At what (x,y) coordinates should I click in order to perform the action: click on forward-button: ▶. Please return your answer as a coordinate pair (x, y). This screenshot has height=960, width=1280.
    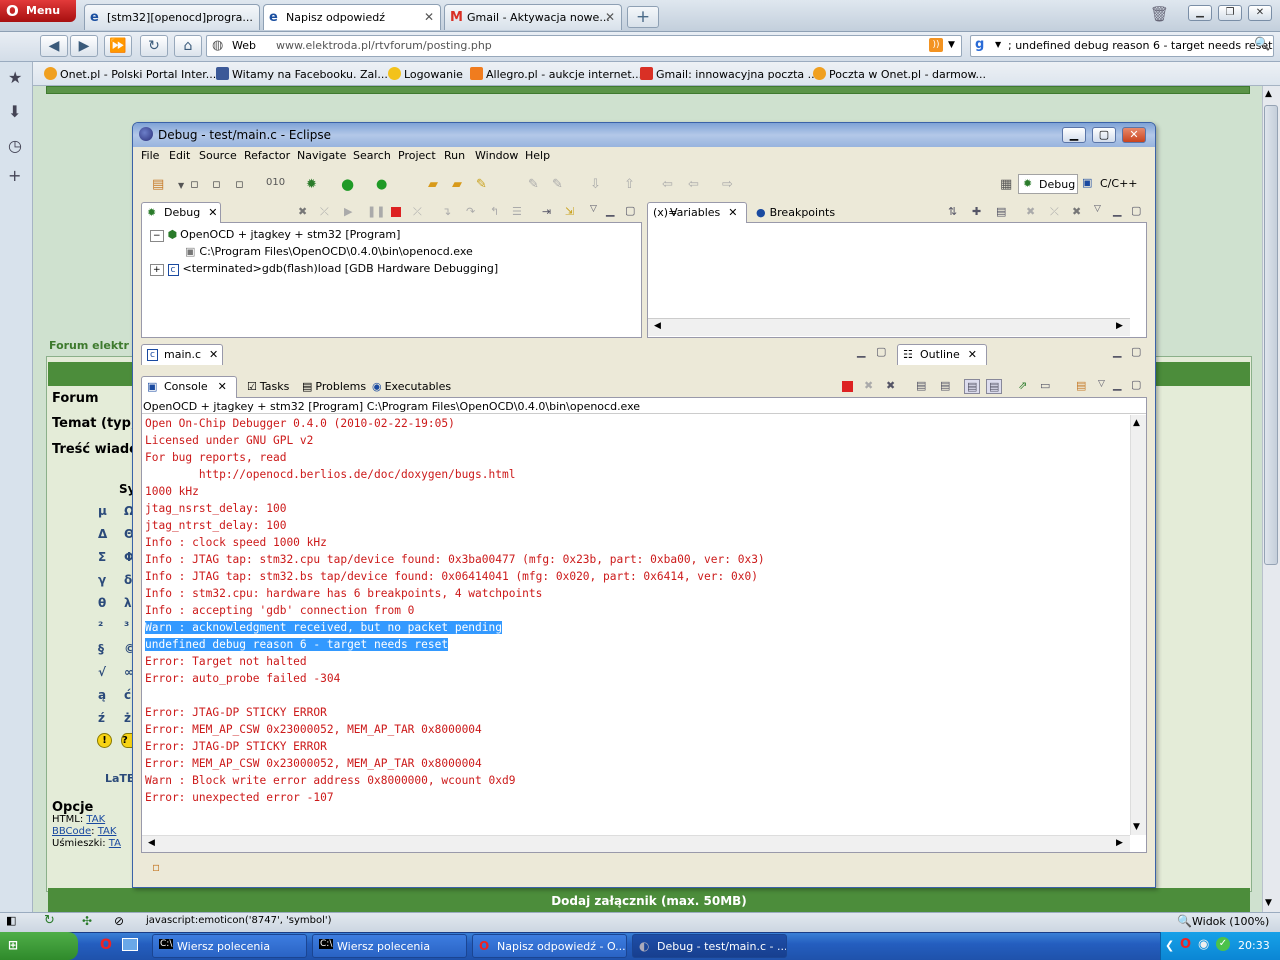
    Looking at the image, I should click on (84, 46).